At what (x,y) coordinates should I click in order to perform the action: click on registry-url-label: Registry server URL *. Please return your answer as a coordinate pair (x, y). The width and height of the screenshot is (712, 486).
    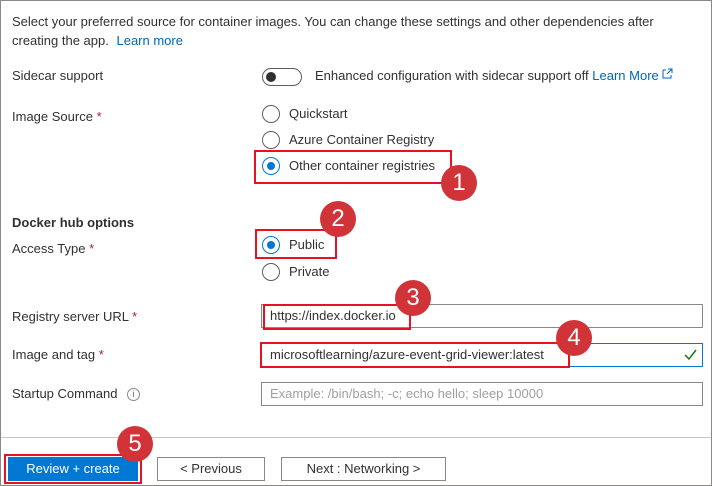
    Looking at the image, I should click on (74, 317).